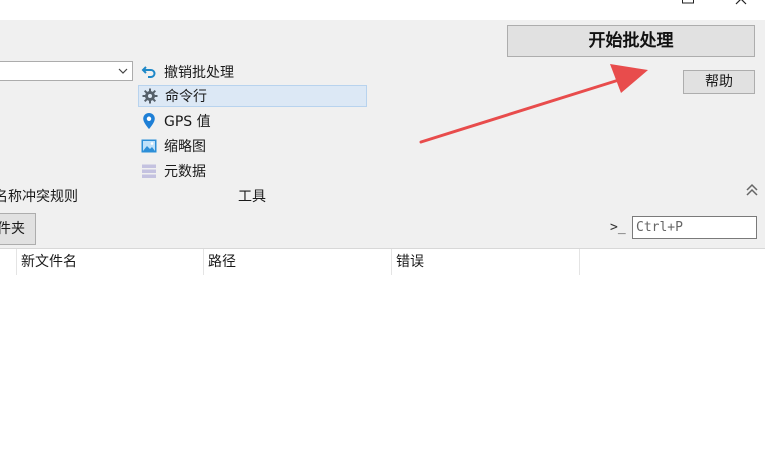 This screenshot has width=765, height=450. What do you see at coordinates (252, 96) in the screenshot?
I see `tool-item-command-line: 命令行` at bounding box center [252, 96].